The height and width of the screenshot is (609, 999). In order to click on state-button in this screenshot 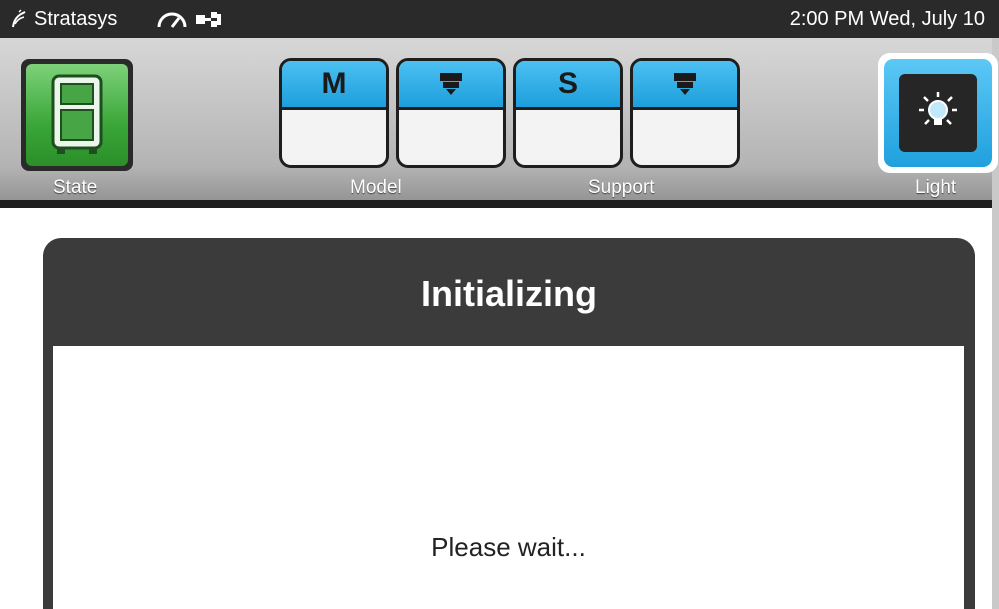, I will do `click(77, 115)`.